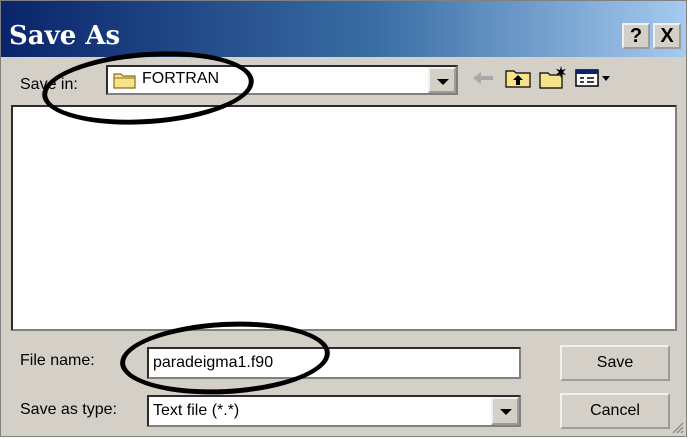 This screenshot has height=439, width=689. What do you see at coordinates (518, 78) in the screenshot?
I see `up-folder-icon` at bounding box center [518, 78].